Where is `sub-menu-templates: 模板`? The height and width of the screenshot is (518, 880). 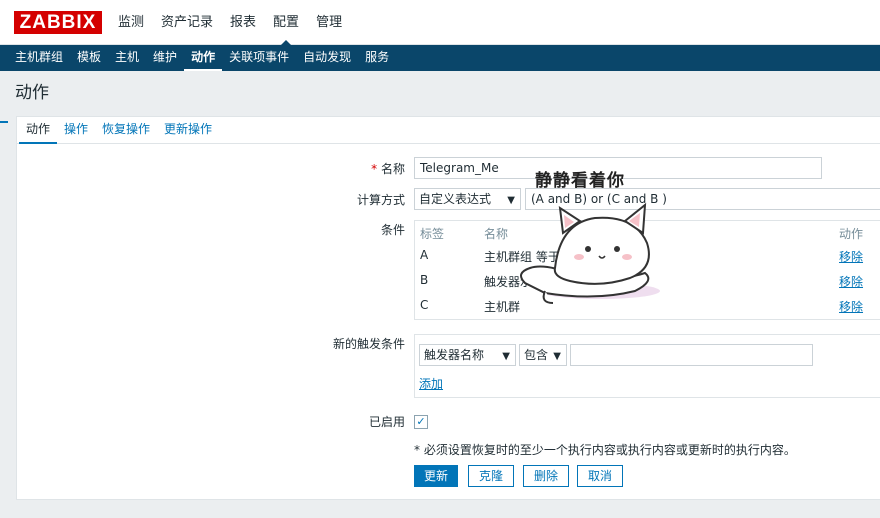 sub-menu-templates: 模板 is located at coordinates (89, 58).